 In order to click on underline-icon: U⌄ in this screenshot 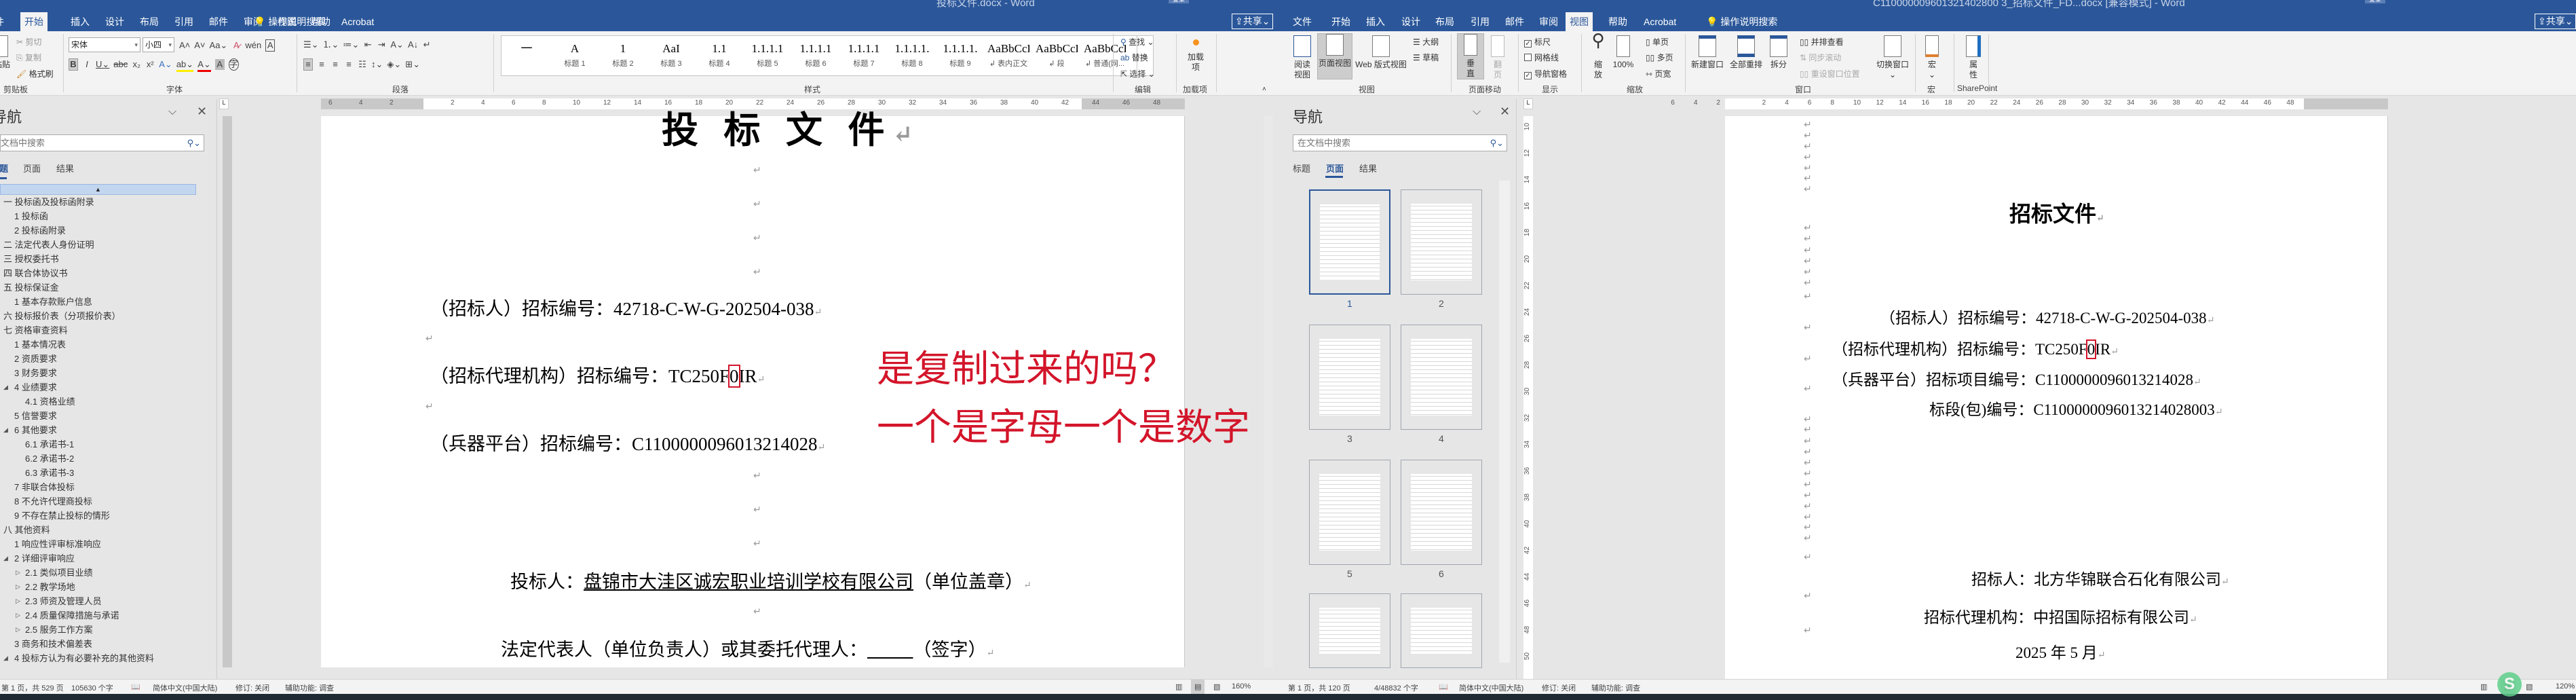, I will do `click(102, 64)`.